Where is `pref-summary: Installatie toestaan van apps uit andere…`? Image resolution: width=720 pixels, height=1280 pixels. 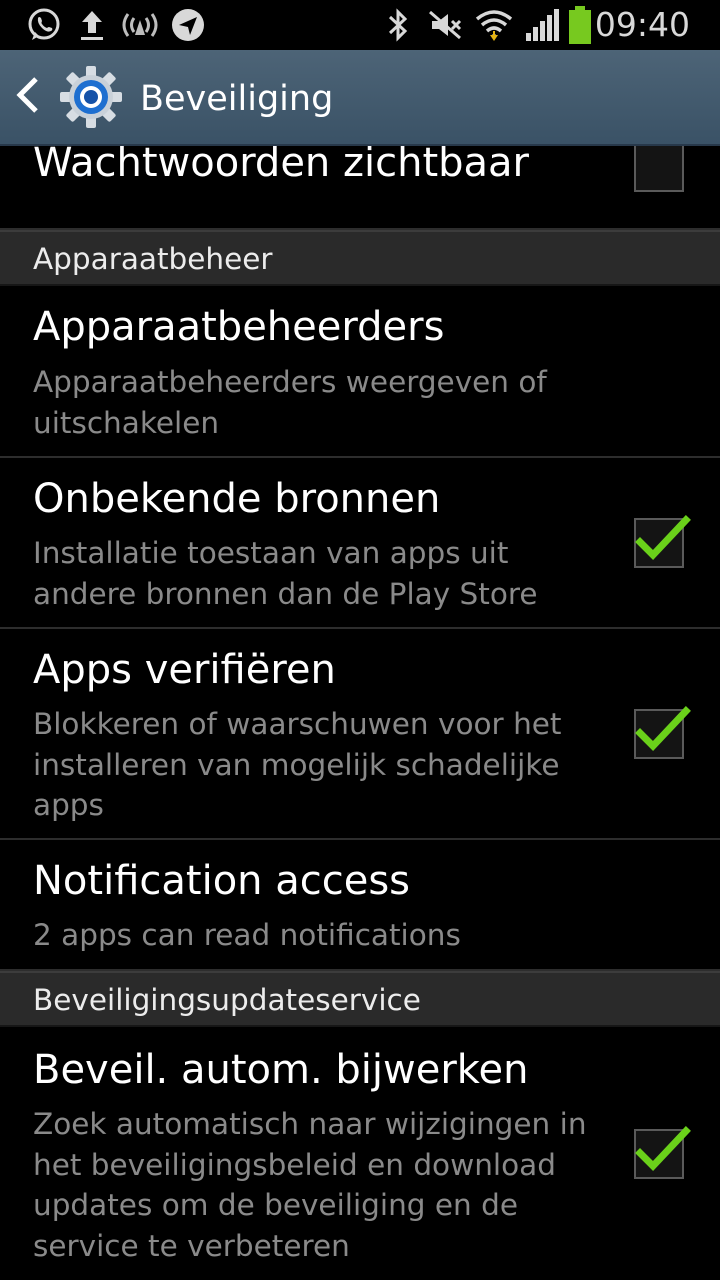
pref-summary: Installatie toestaan van apps uit andere… is located at coordinates (285, 573).